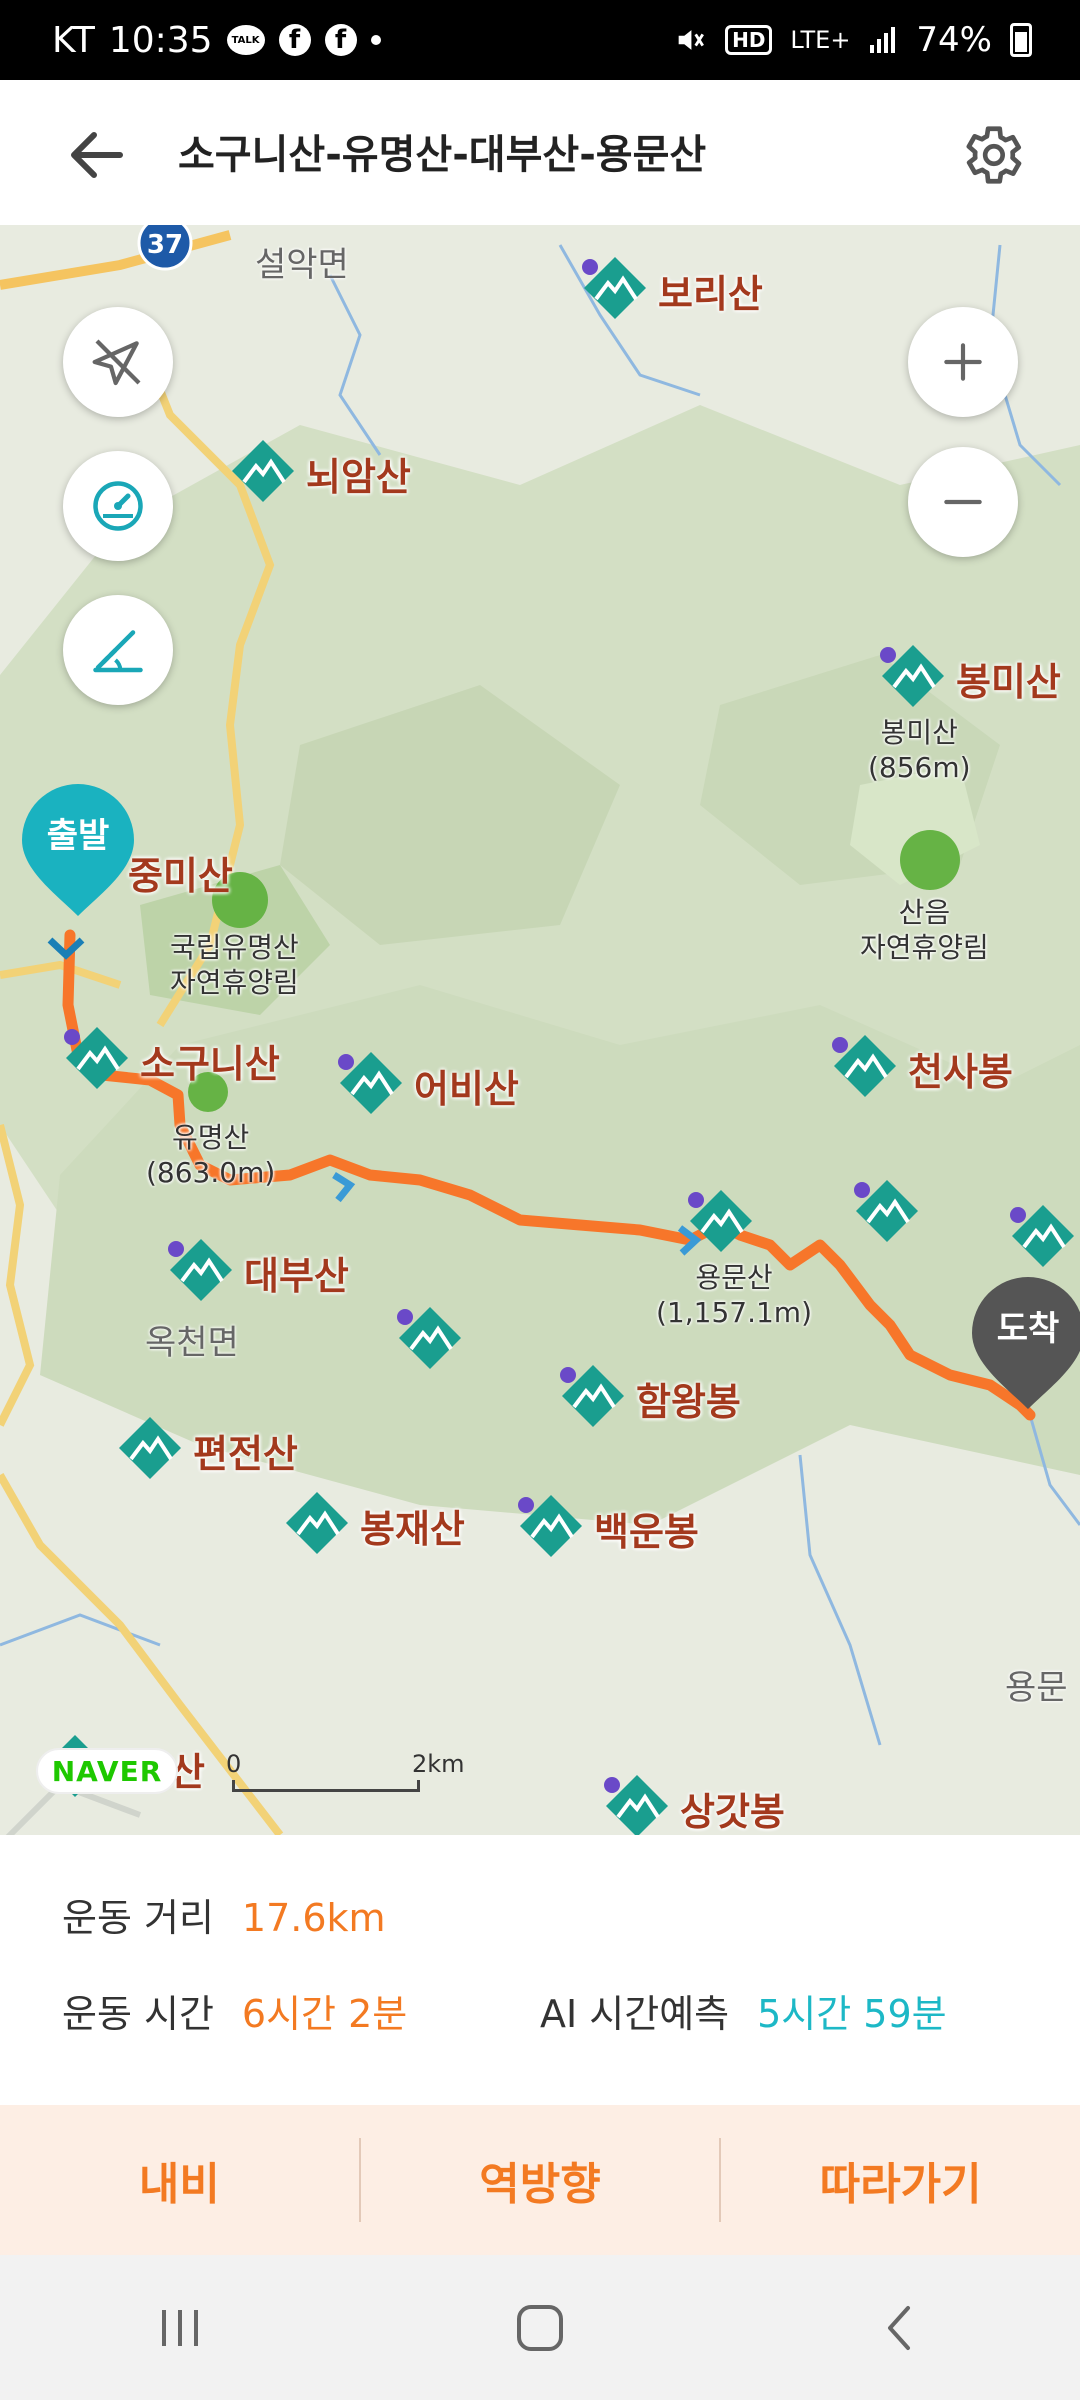 This screenshot has height=2400, width=1080. I want to click on notification-dot-icon, so click(375, 40).